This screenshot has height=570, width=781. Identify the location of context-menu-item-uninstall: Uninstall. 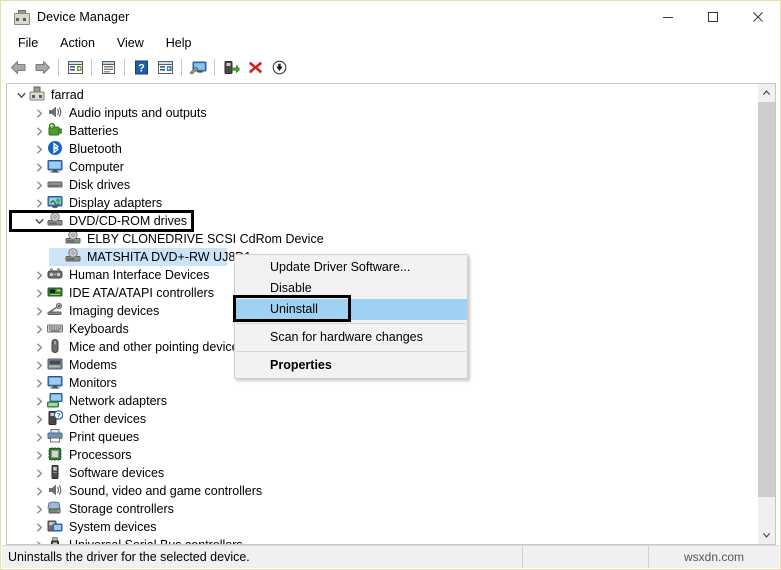
(351, 309).